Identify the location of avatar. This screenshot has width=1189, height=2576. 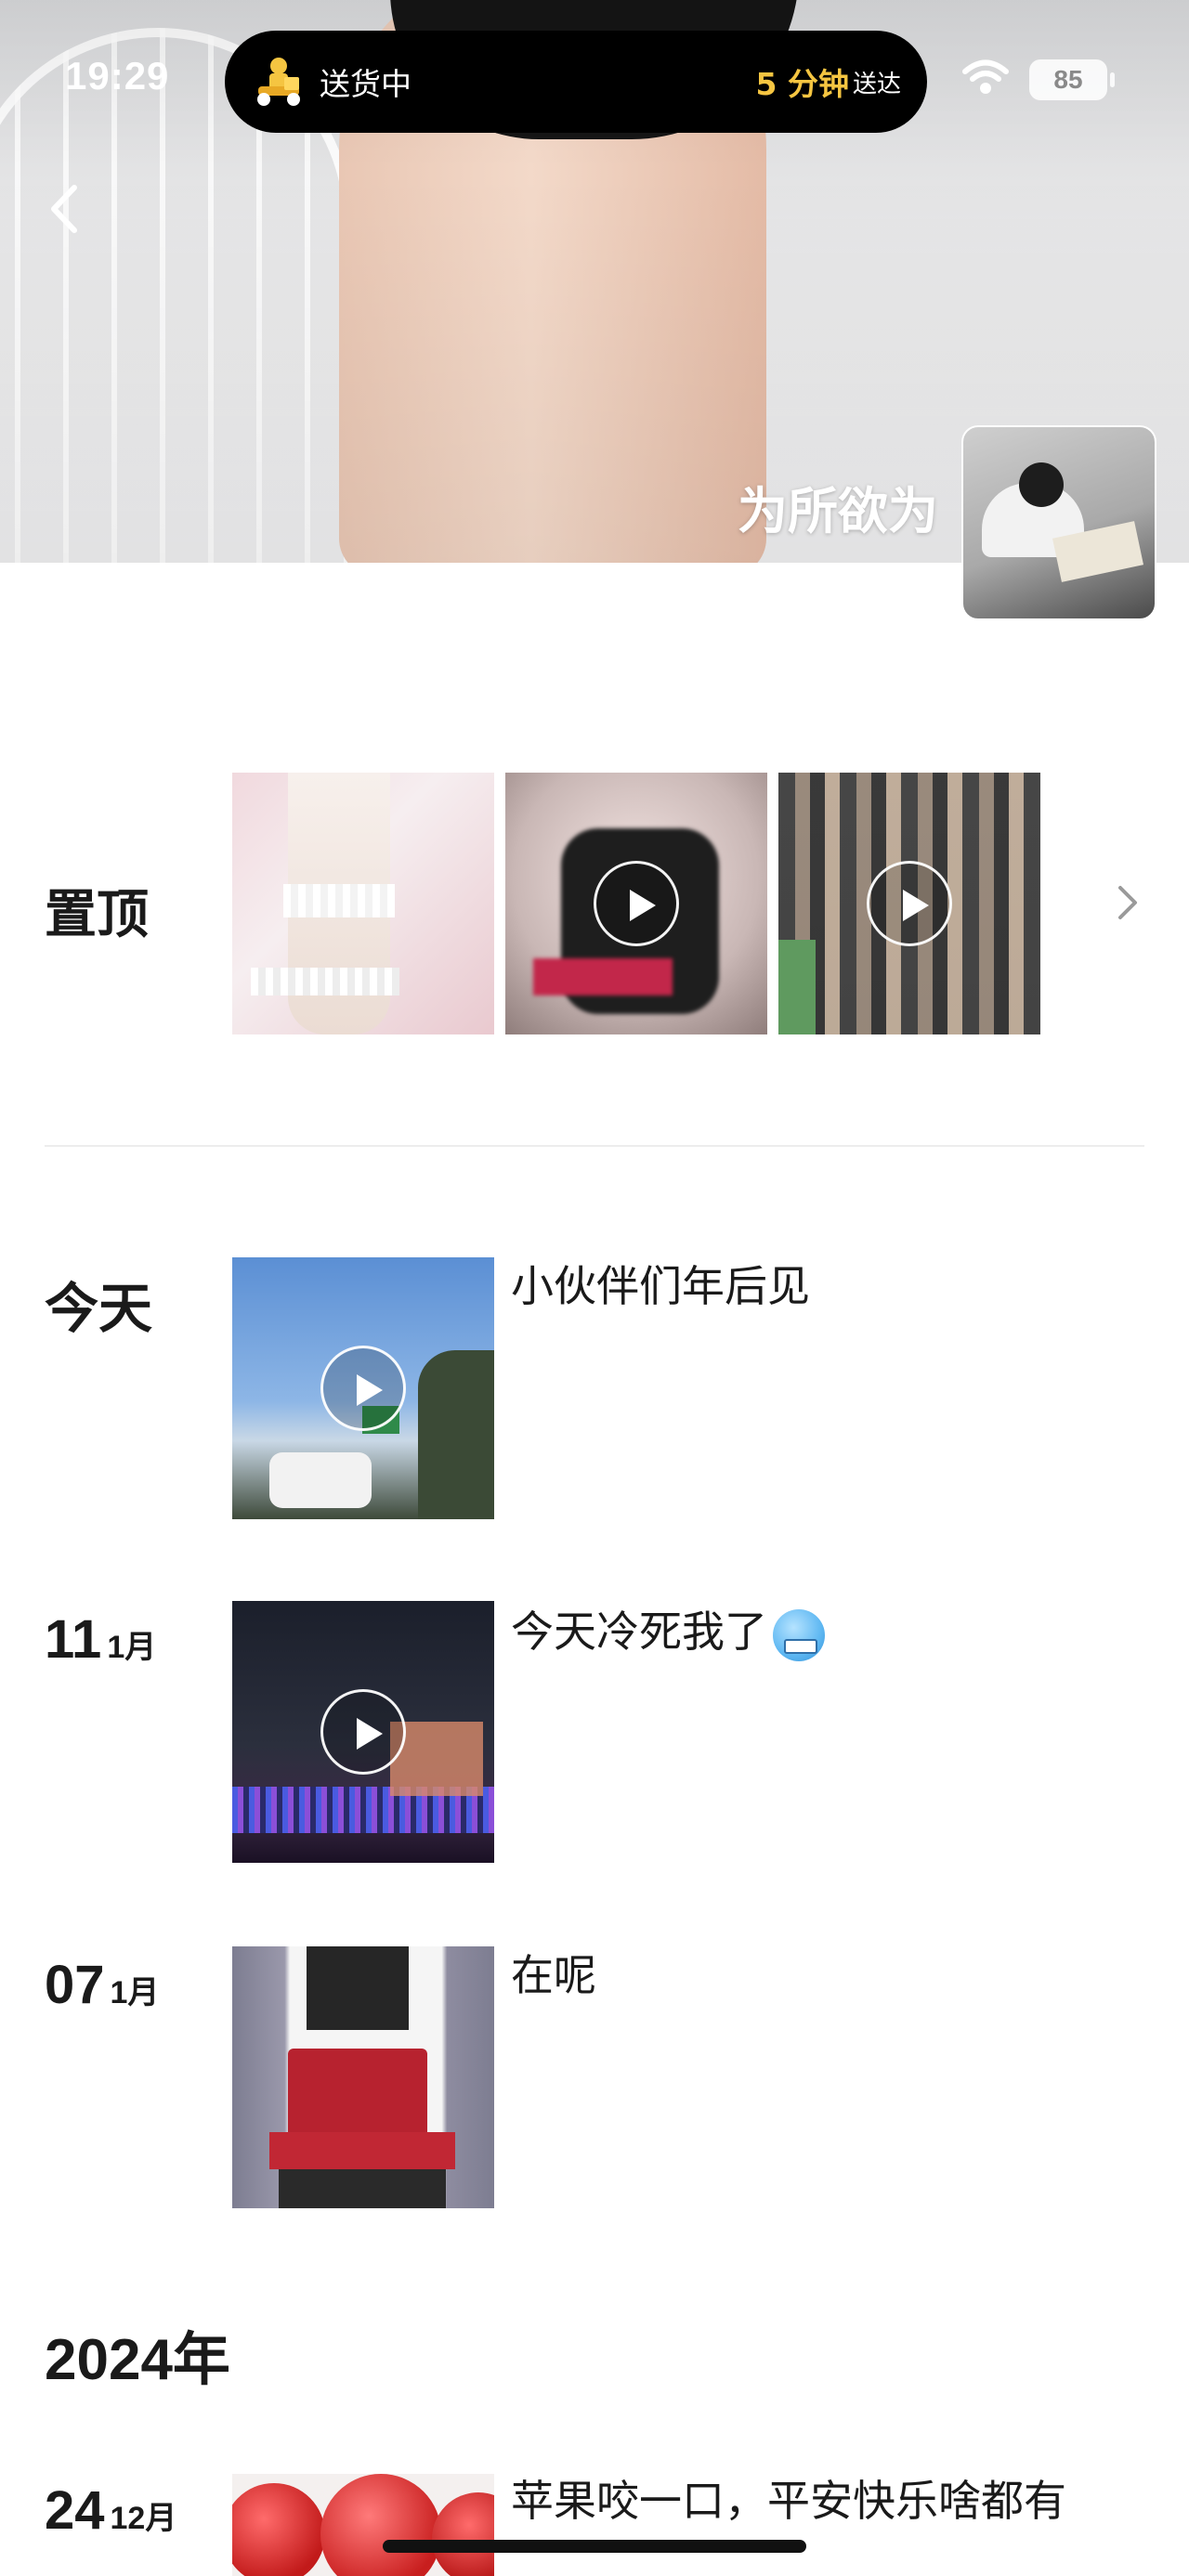
(1058, 522).